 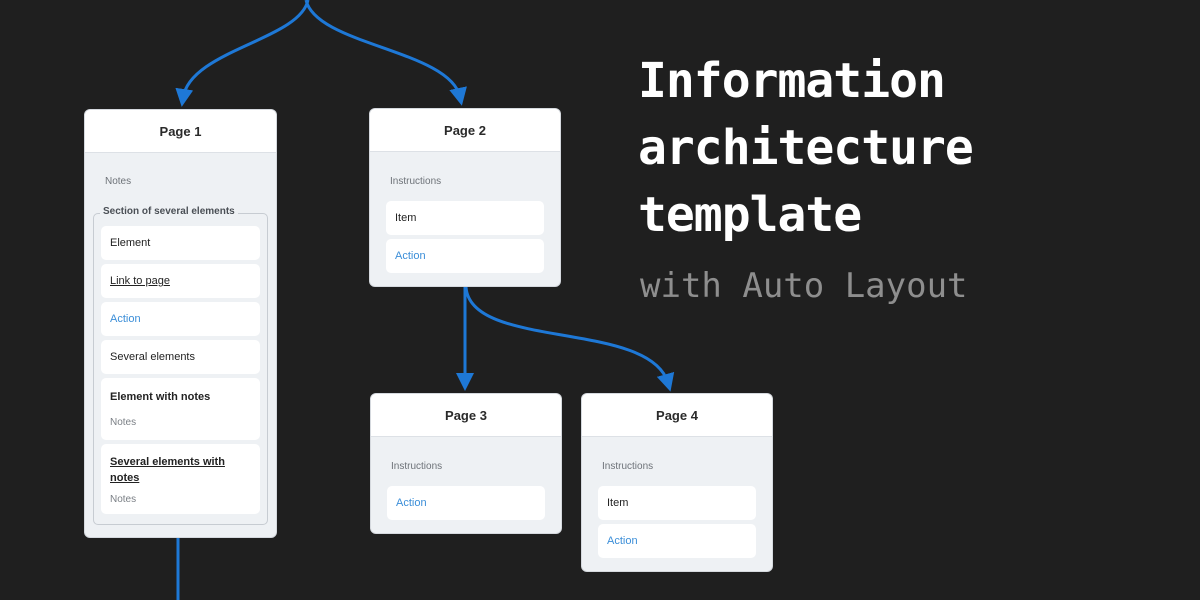 What do you see at coordinates (804, 286) in the screenshot?
I see `subheading: with Auto Layout` at bounding box center [804, 286].